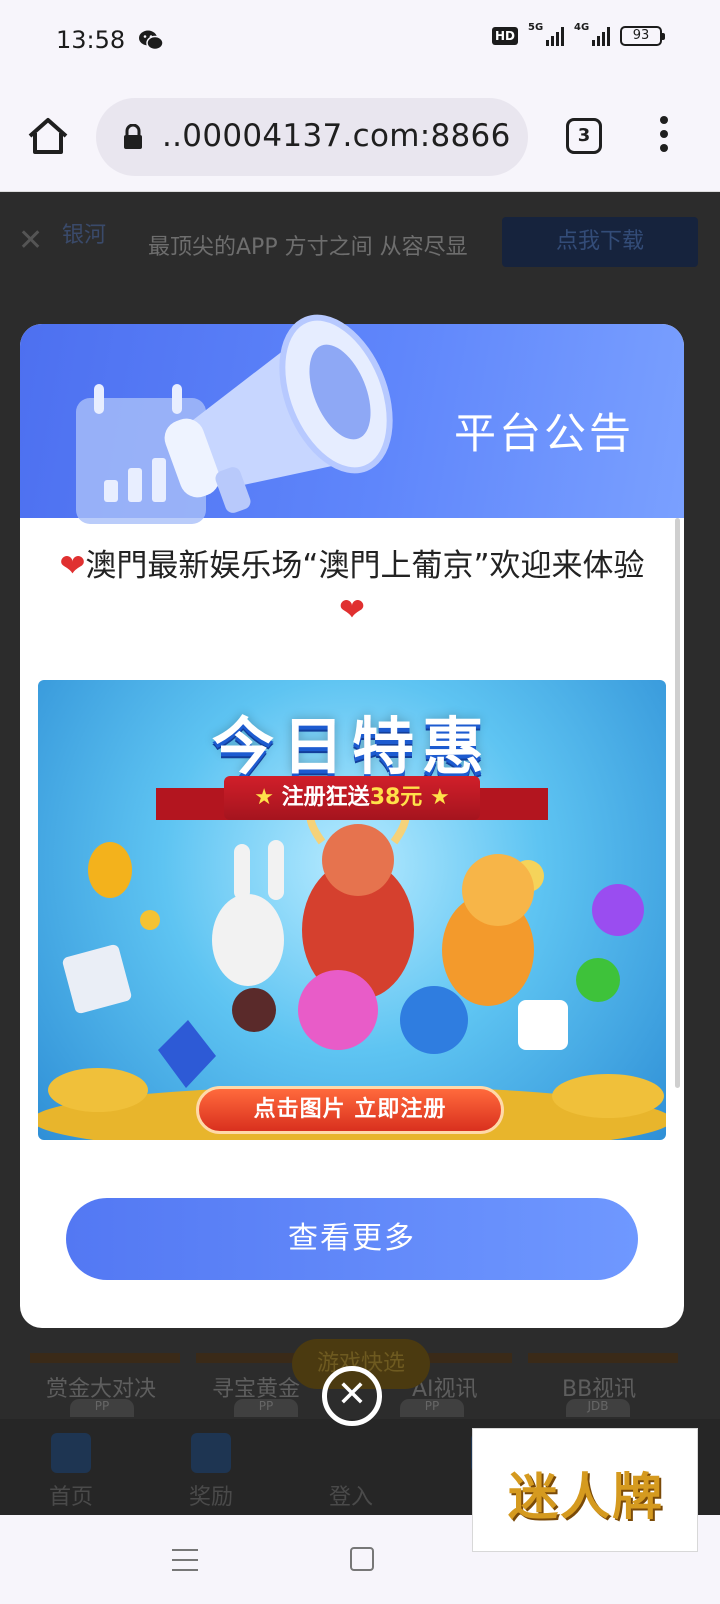 The image size is (720, 1604). Describe the element at coordinates (351, 746) in the screenshot. I see `promo-title: 今日特惠` at that location.